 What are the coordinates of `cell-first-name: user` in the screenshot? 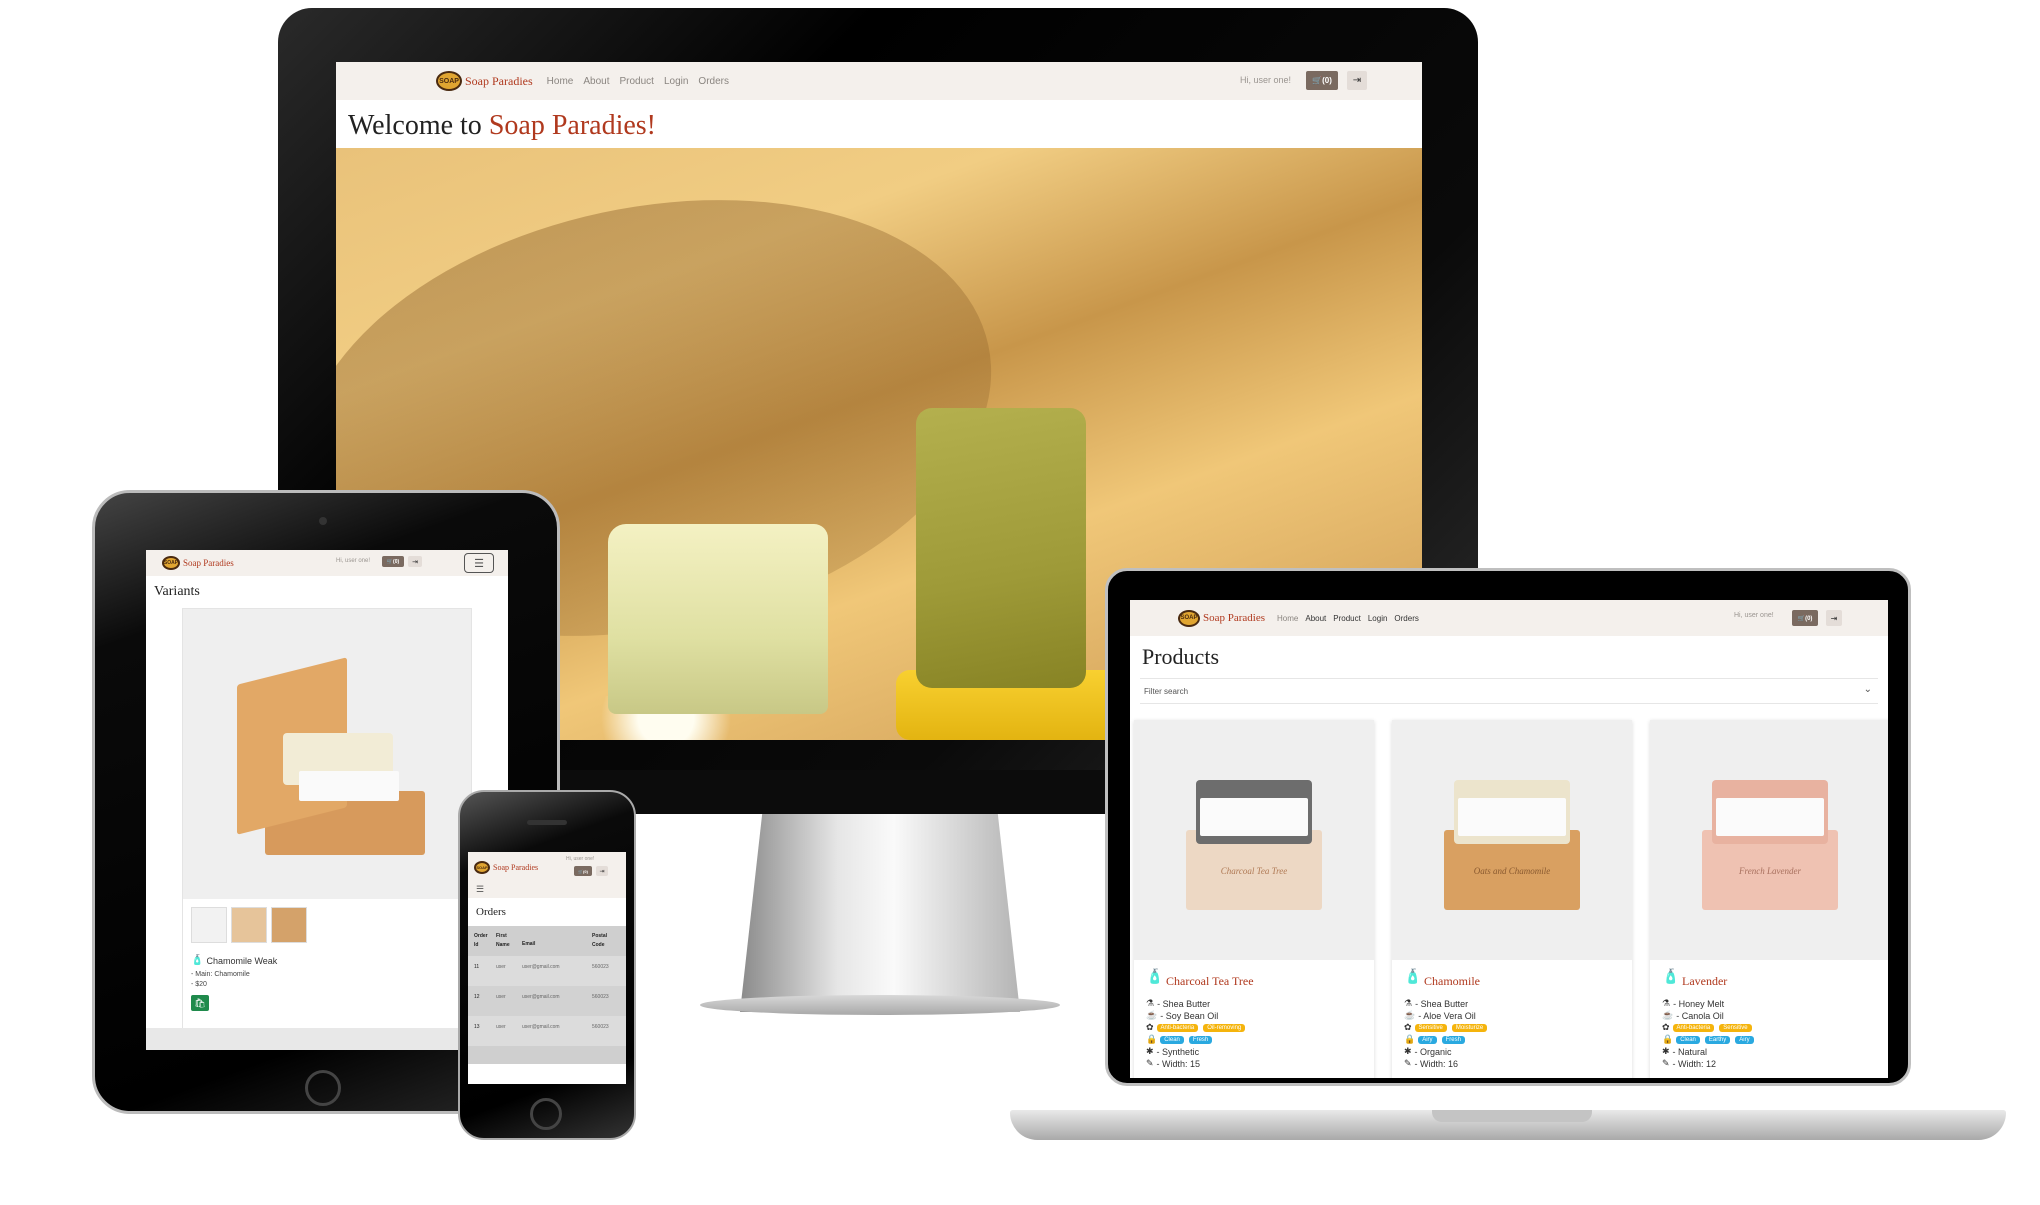 It's located at (501, 967).